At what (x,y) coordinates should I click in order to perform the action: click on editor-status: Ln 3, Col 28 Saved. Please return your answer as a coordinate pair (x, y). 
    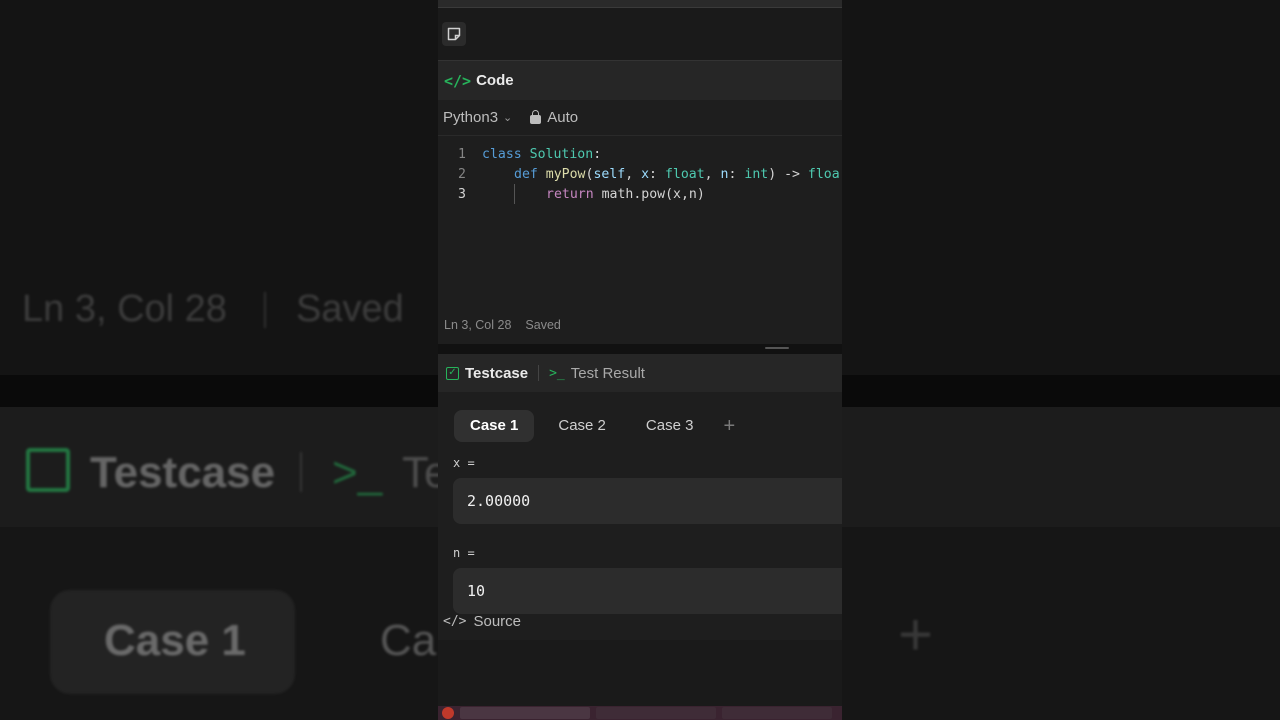
    Looking at the image, I should click on (502, 325).